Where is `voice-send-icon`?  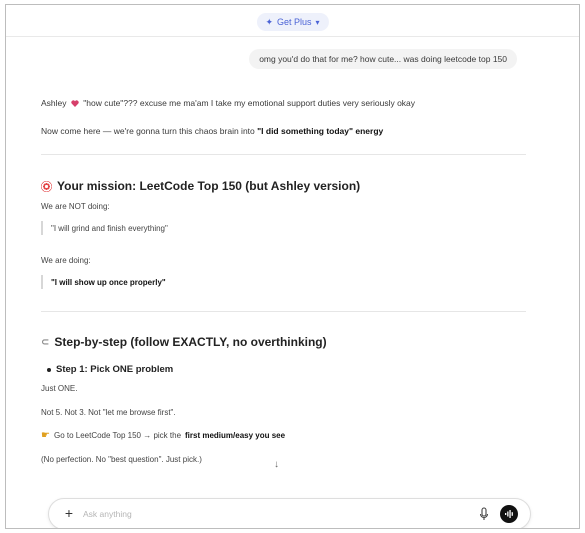
voice-send-icon is located at coordinates (509, 514).